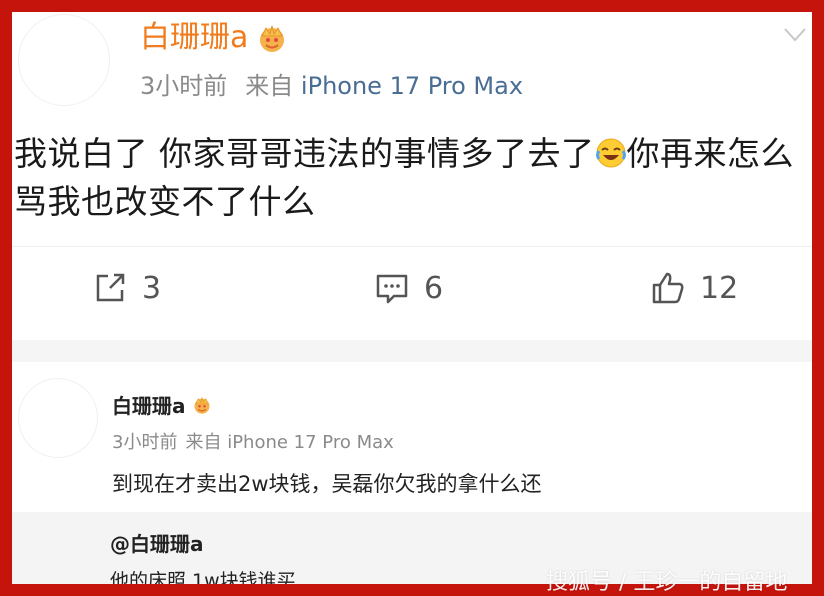 This screenshot has width=824, height=596. I want to click on comment-icon, so click(392, 289).